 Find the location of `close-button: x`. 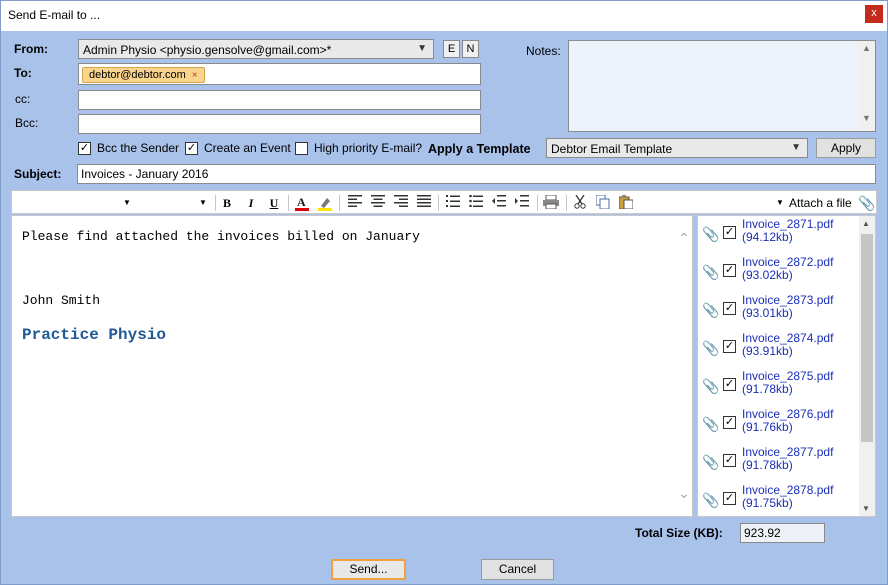

close-button: x is located at coordinates (874, 14).